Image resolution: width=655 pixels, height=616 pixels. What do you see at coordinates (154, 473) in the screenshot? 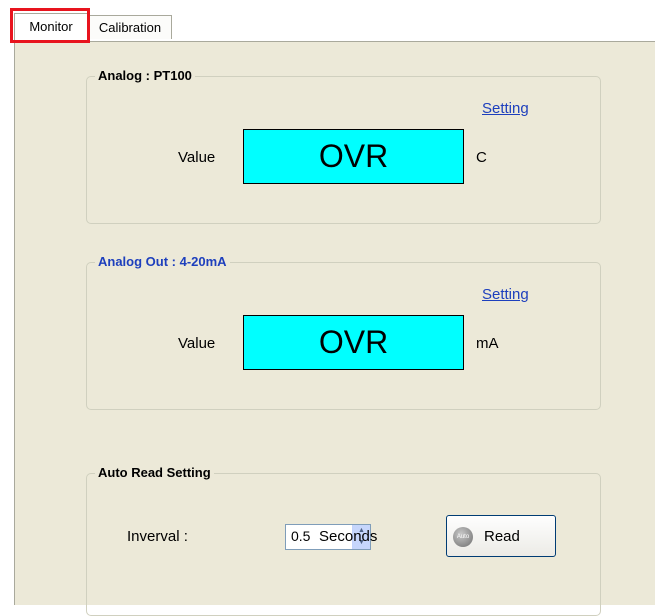
I see `auto-read-title: Auto Read Setting` at bounding box center [154, 473].